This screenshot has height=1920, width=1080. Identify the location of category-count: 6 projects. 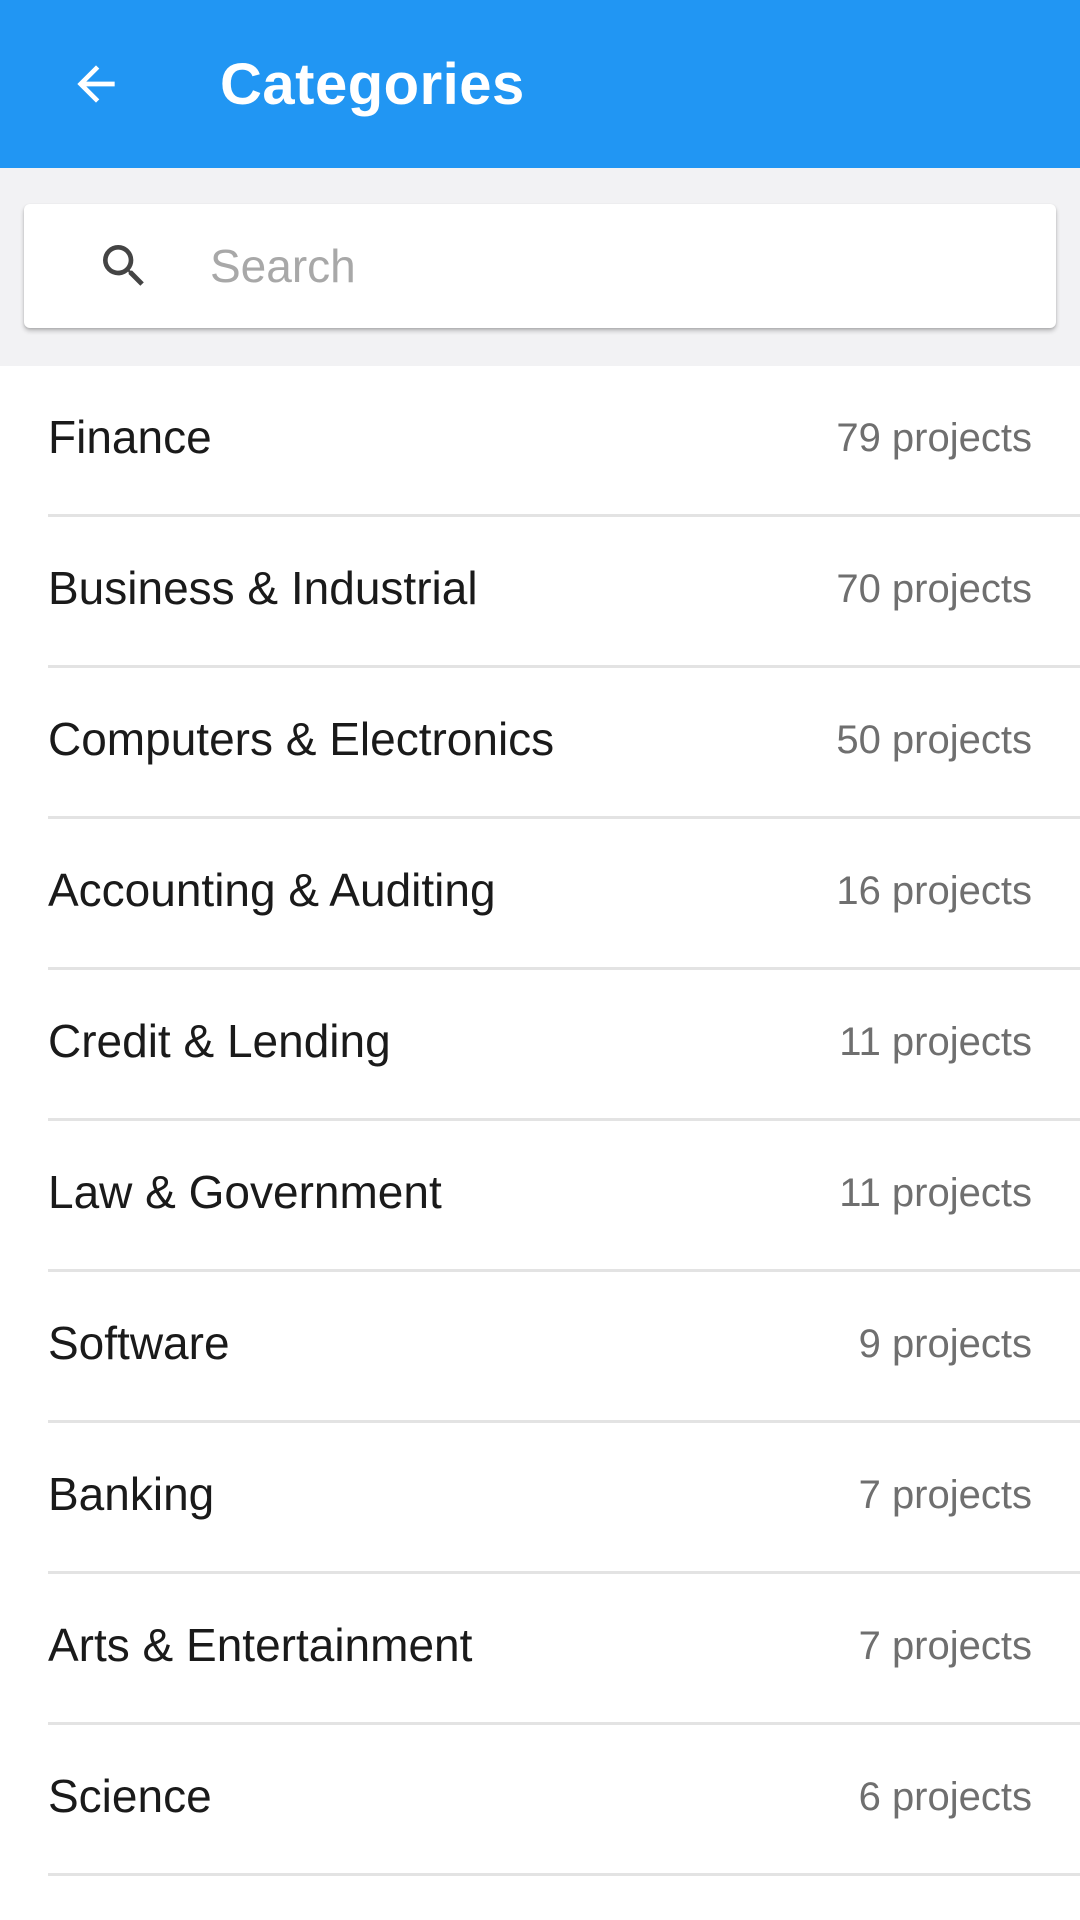
(945, 1796).